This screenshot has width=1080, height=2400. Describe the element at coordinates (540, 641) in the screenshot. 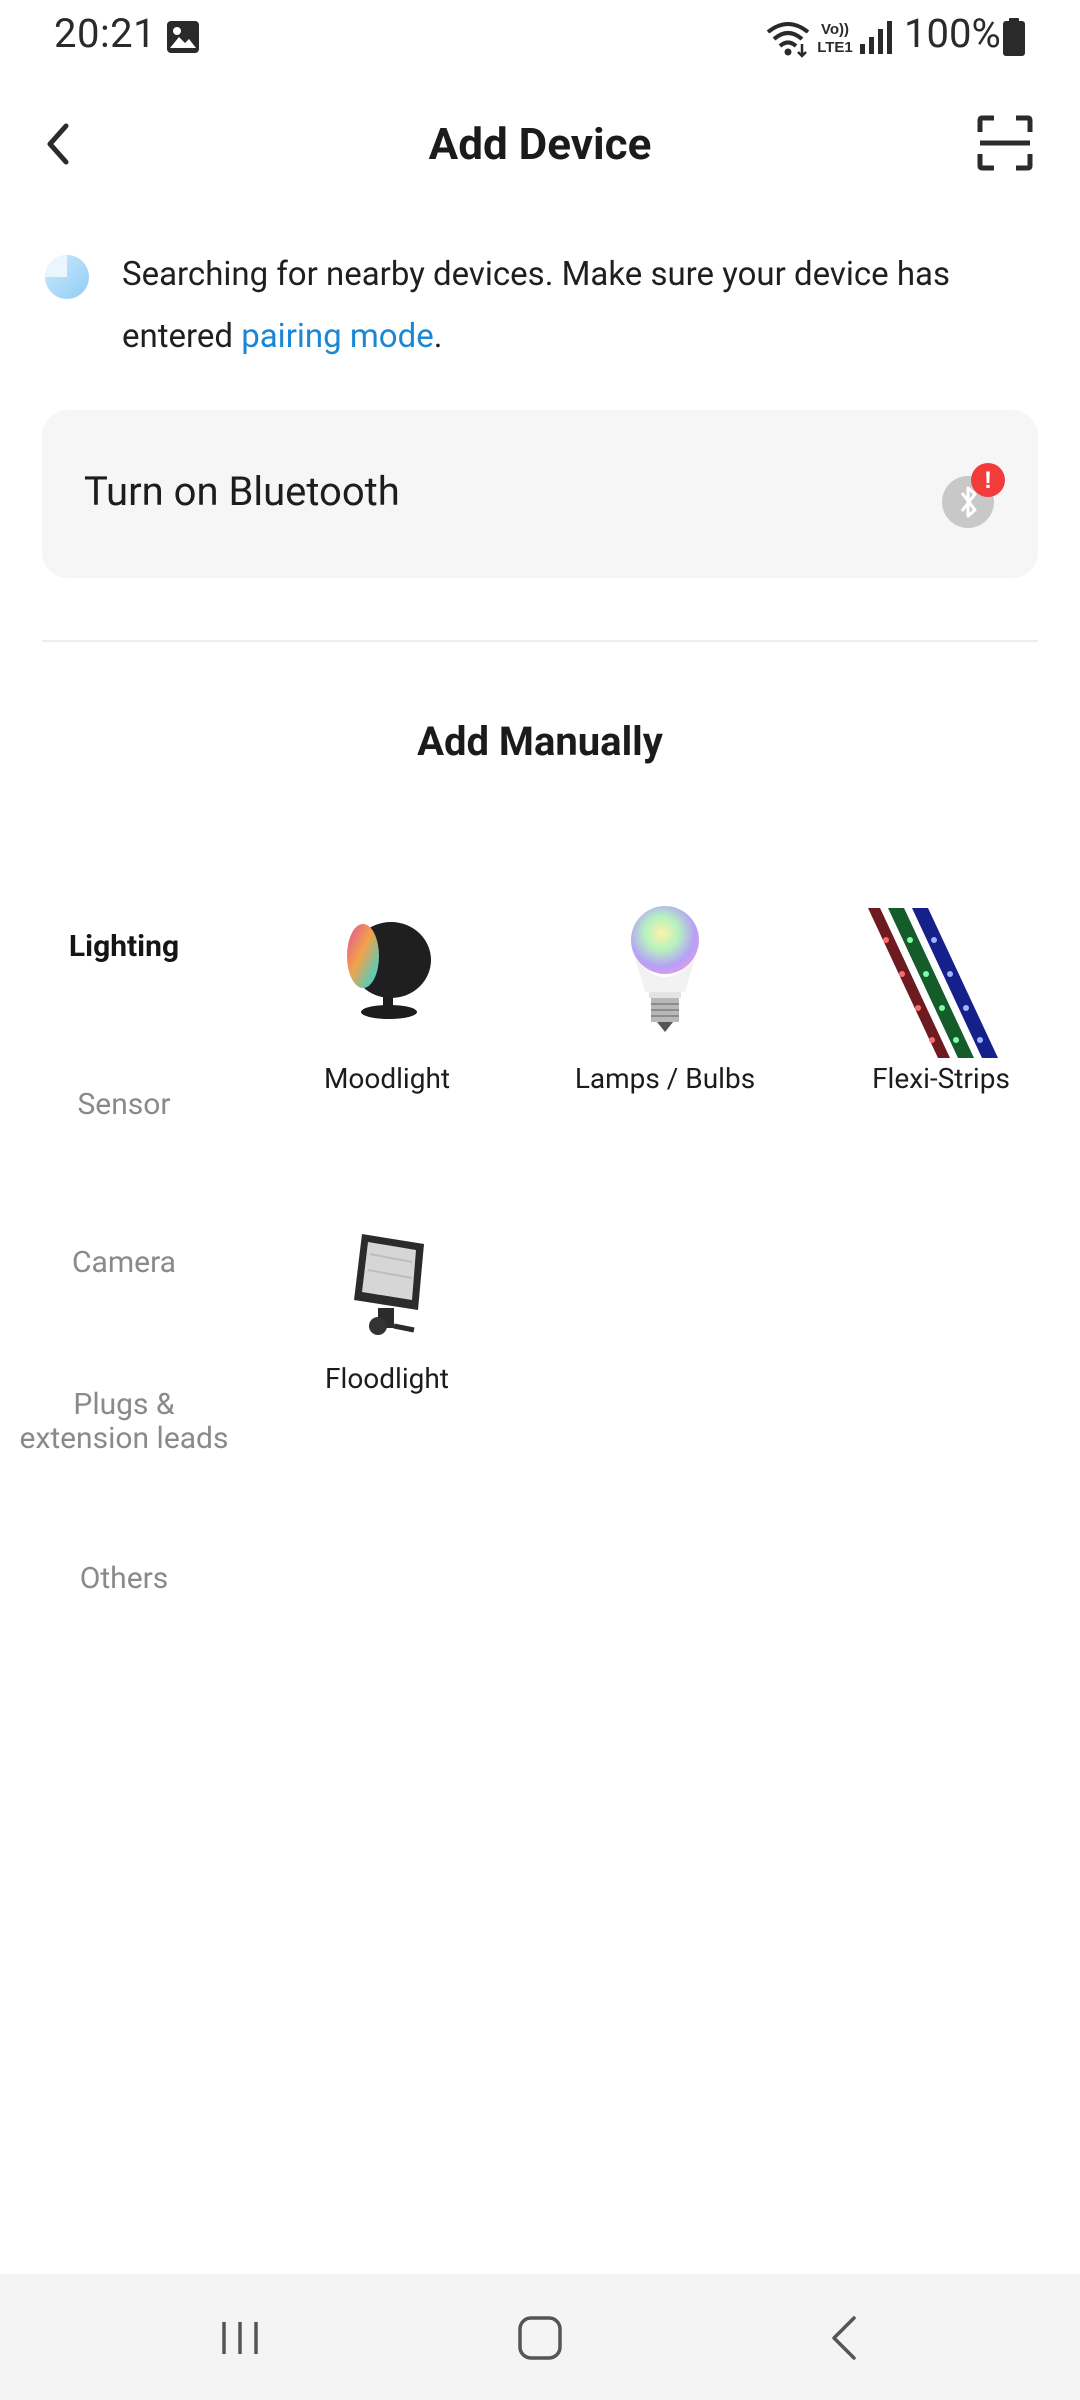

I see `divider` at that location.